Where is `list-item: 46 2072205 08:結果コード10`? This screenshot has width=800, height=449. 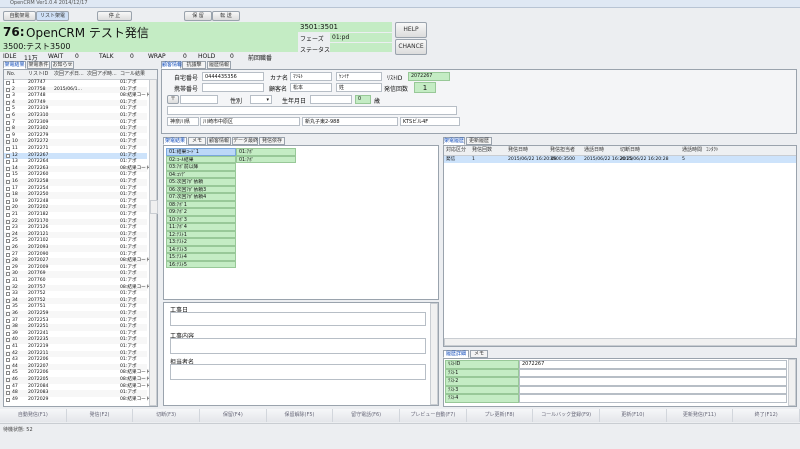 list-item: 46 2072205 08:結果コード10 is located at coordinates (80, 380).